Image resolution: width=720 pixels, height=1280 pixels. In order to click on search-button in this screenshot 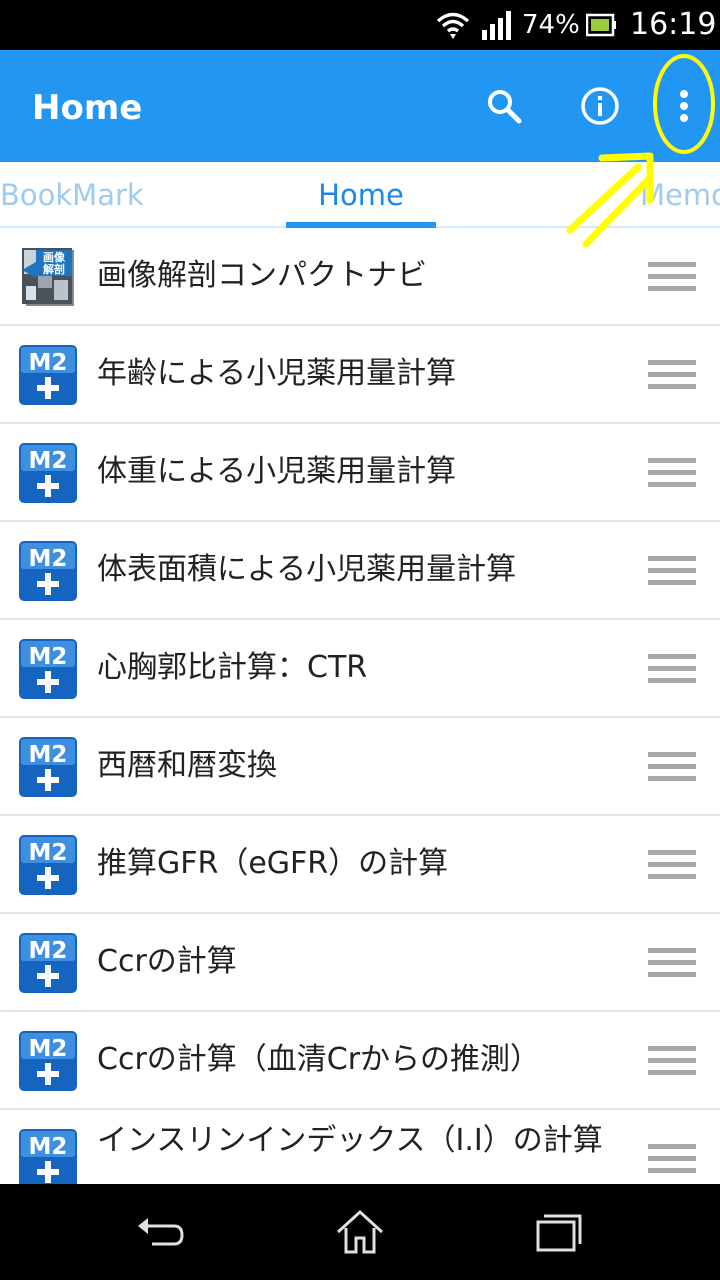, I will do `click(504, 106)`.